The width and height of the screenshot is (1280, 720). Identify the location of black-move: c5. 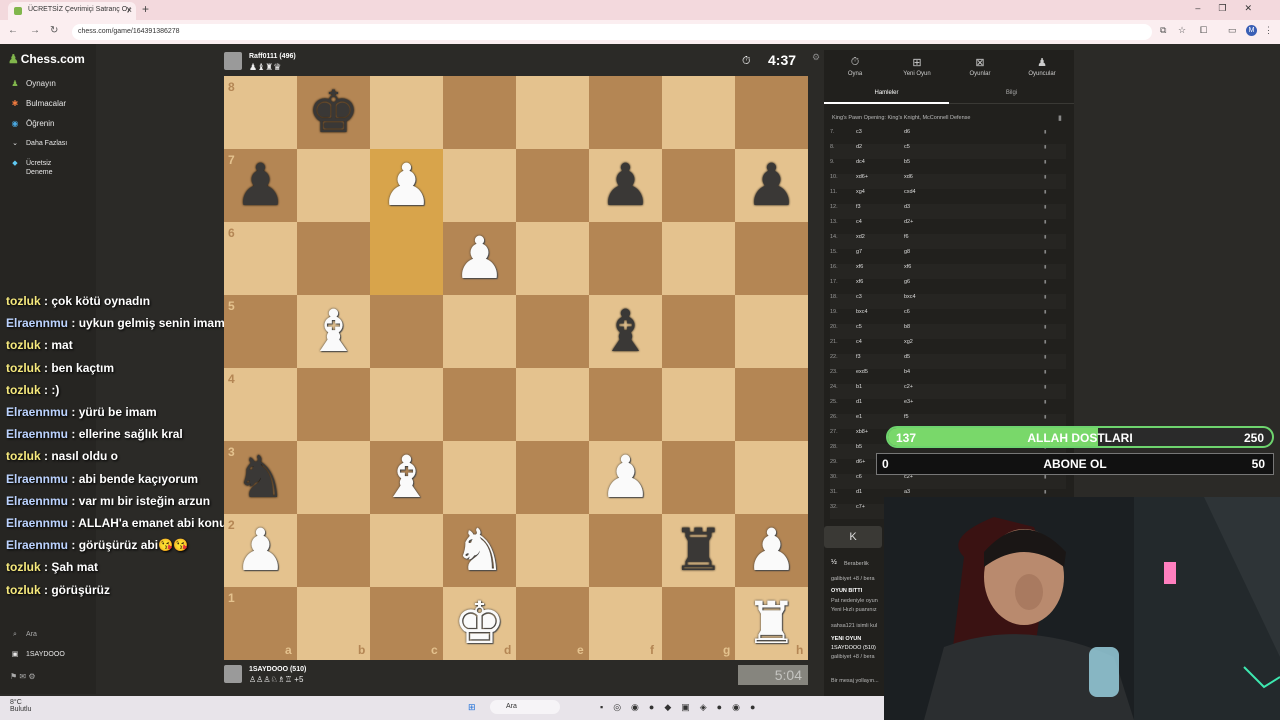
(907, 147).